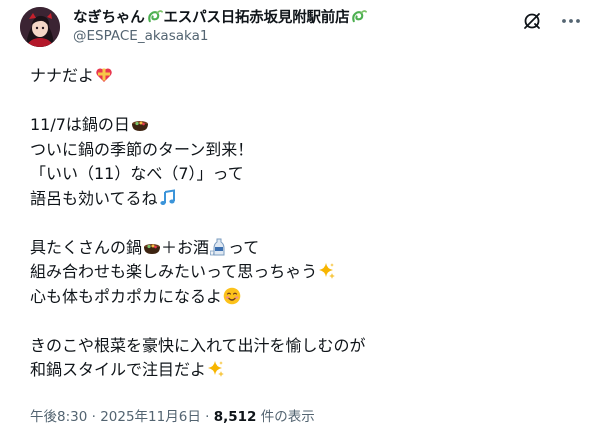 The height and width of the screenshot is (433, 597). What do you see at coordinates (257, 16) in the screenshot?
I see `author-display-name-suffix: エスパス日拓赤坂見附駅前店` at bounding box center [257, 16].